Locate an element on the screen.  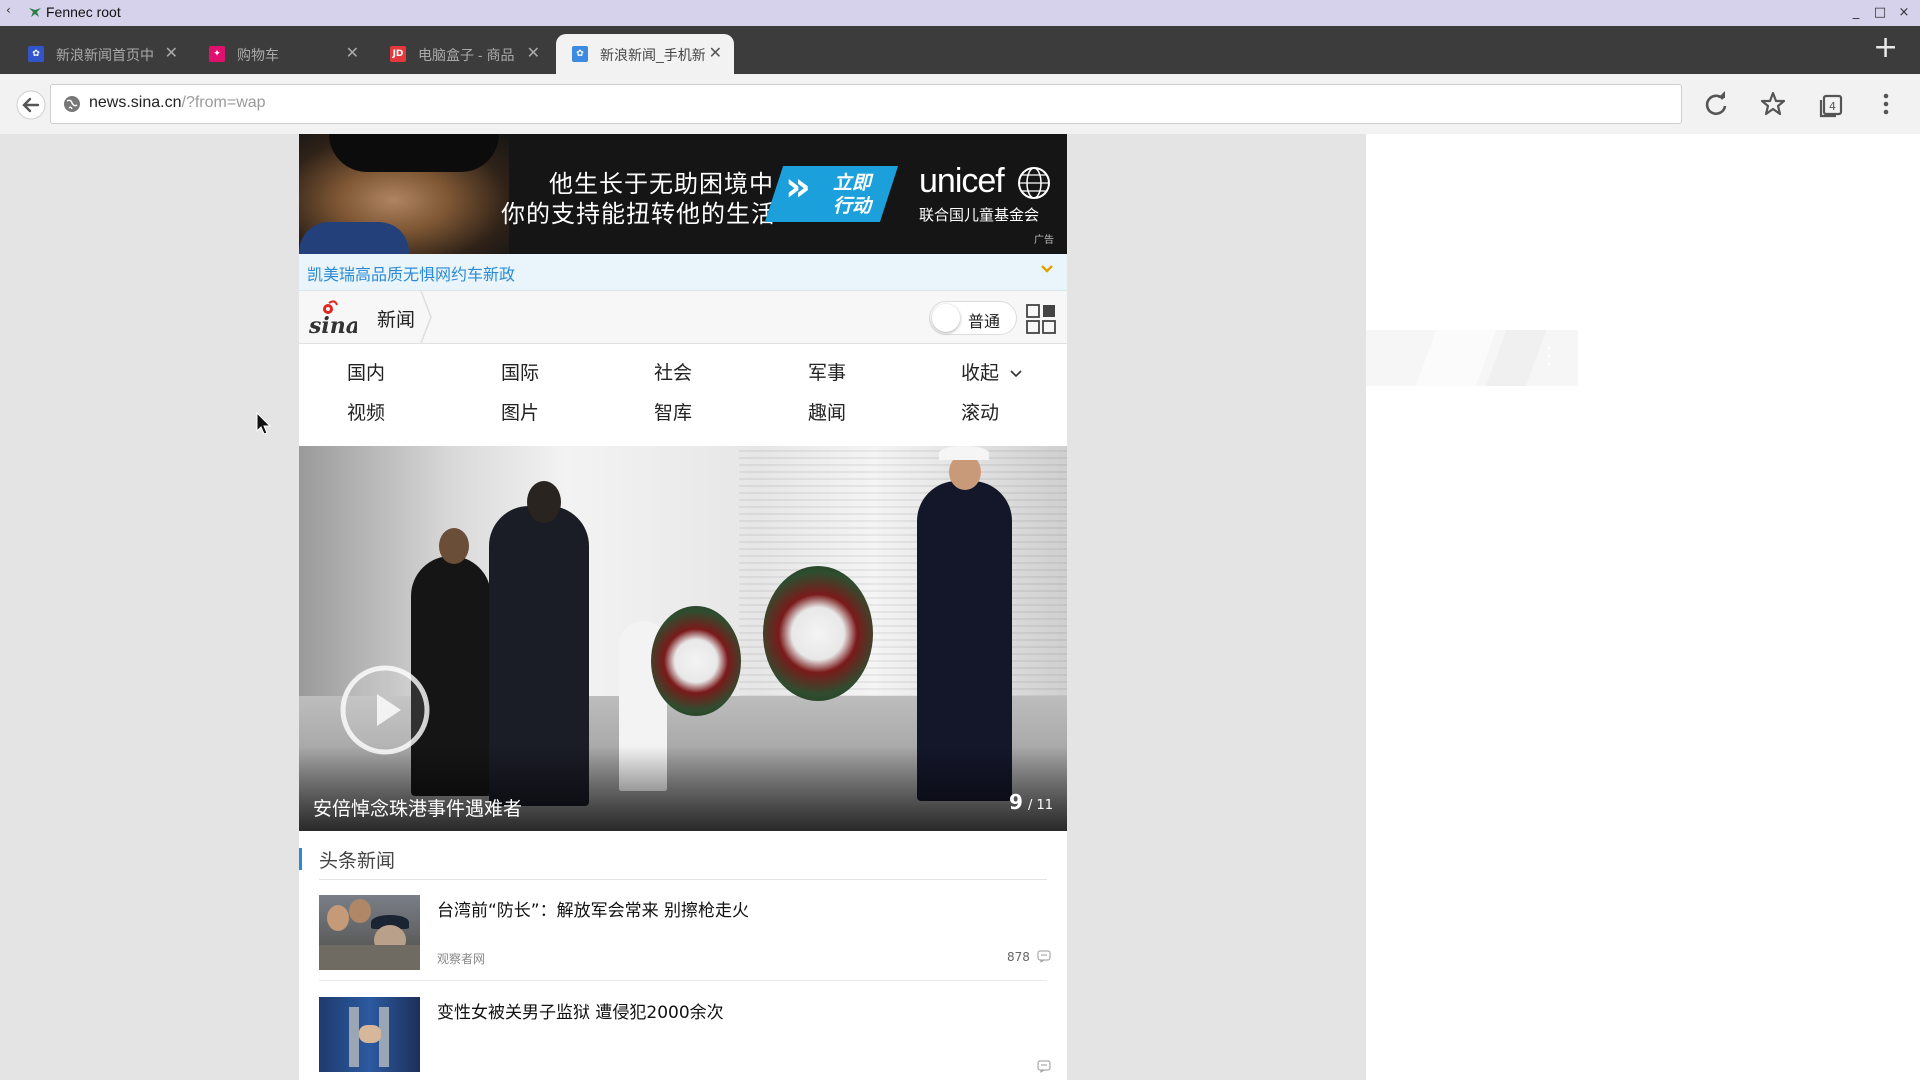
channel-nav: 国内 国际 社会 军事 收起 视频 图片 智库 趣闻 滚动 is located at coordinates (683, 387).